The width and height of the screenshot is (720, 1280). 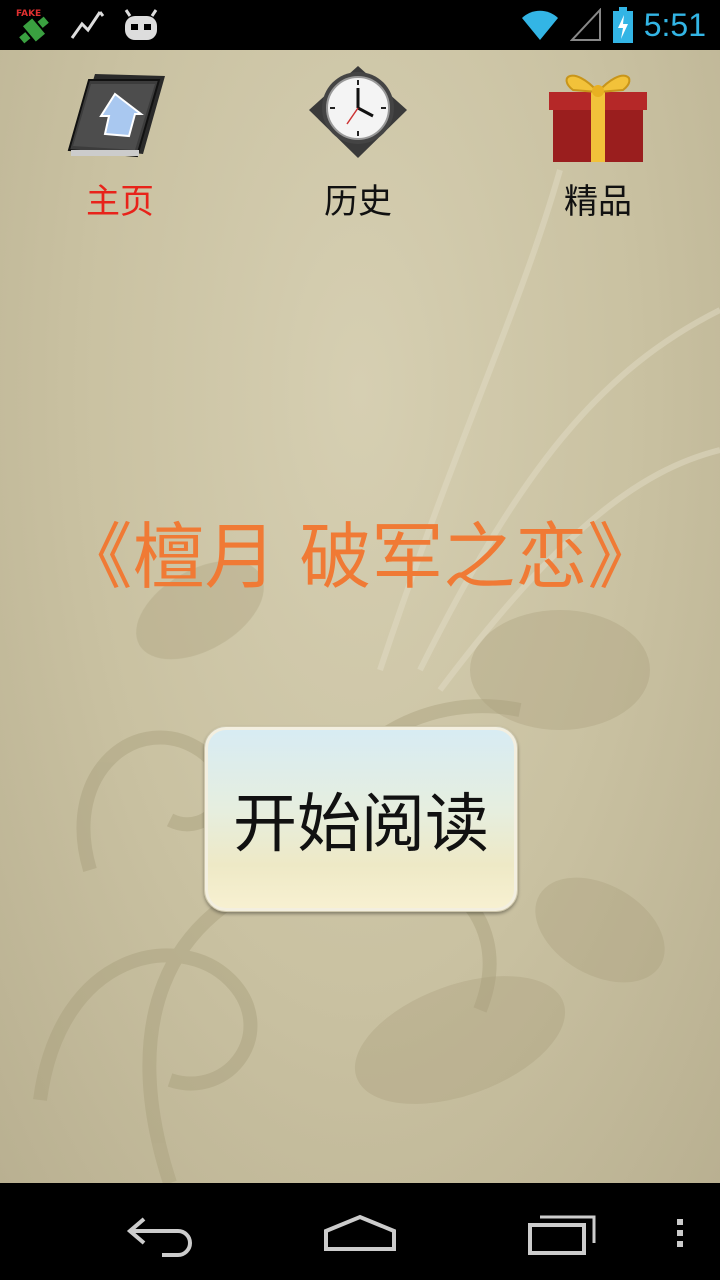 What do you see at coordinates (120, 202) in the screenshot?
I see `tab-home-label: 主页` at bounding box center [120, 202].